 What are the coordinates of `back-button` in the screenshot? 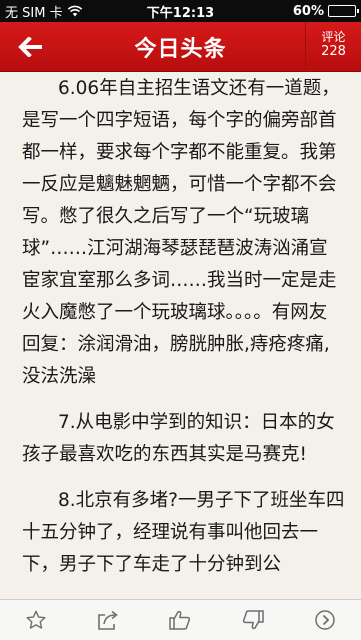 It's located at (31, 47).